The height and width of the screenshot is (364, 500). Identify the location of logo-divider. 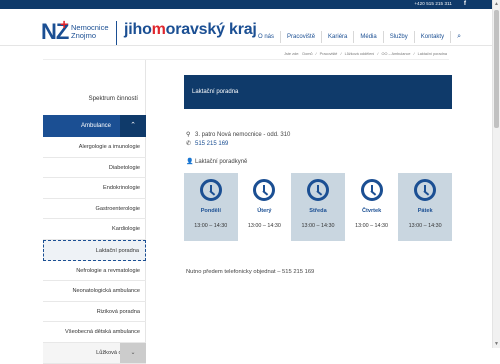
(116, 33).